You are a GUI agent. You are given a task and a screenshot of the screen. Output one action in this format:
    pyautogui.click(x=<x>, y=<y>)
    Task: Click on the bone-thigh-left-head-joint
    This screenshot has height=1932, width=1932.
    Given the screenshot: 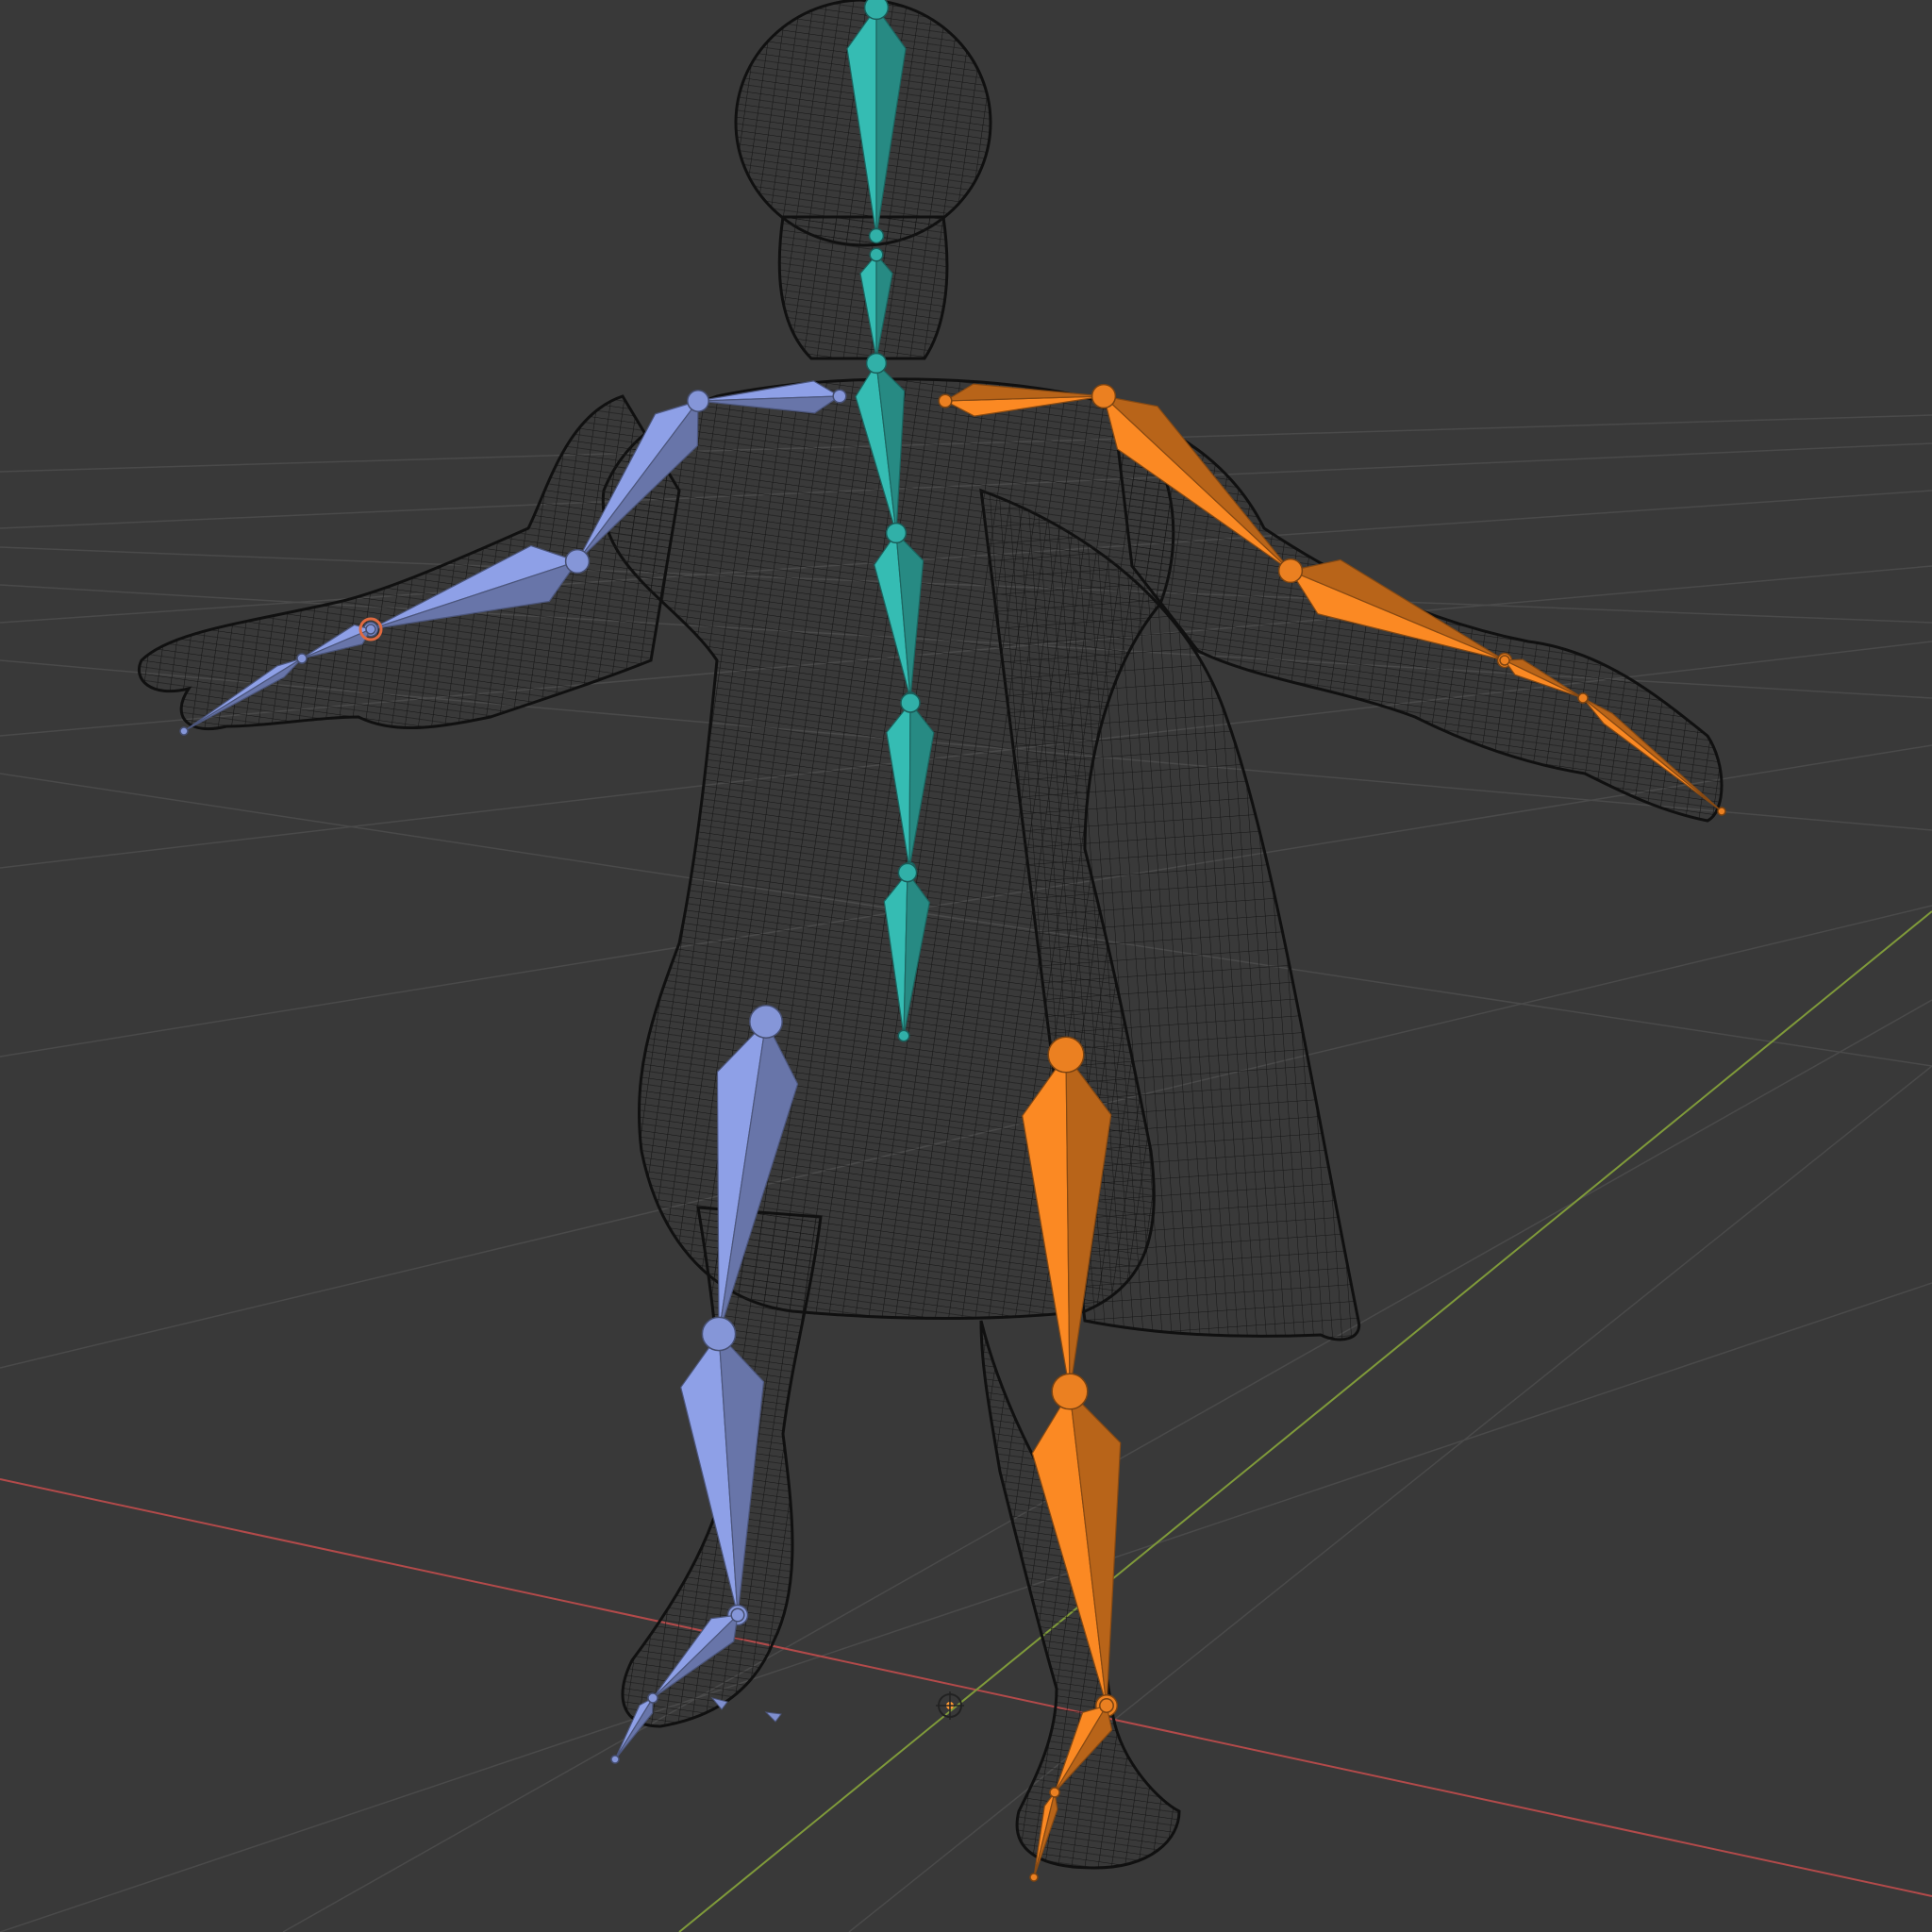 What is the action you would take?
    pyautogui.click(x=766, y=1022)
    